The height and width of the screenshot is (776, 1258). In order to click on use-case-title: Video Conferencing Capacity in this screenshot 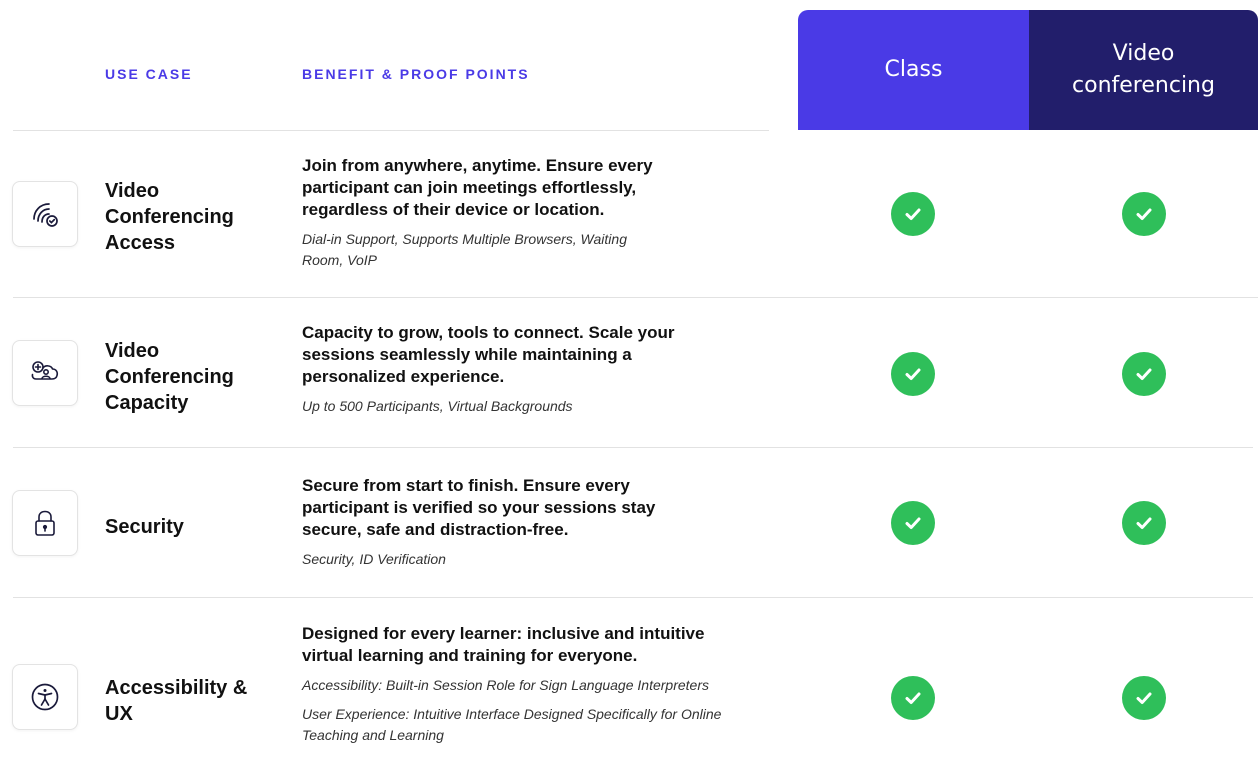, I will do `click(169, 377)`.